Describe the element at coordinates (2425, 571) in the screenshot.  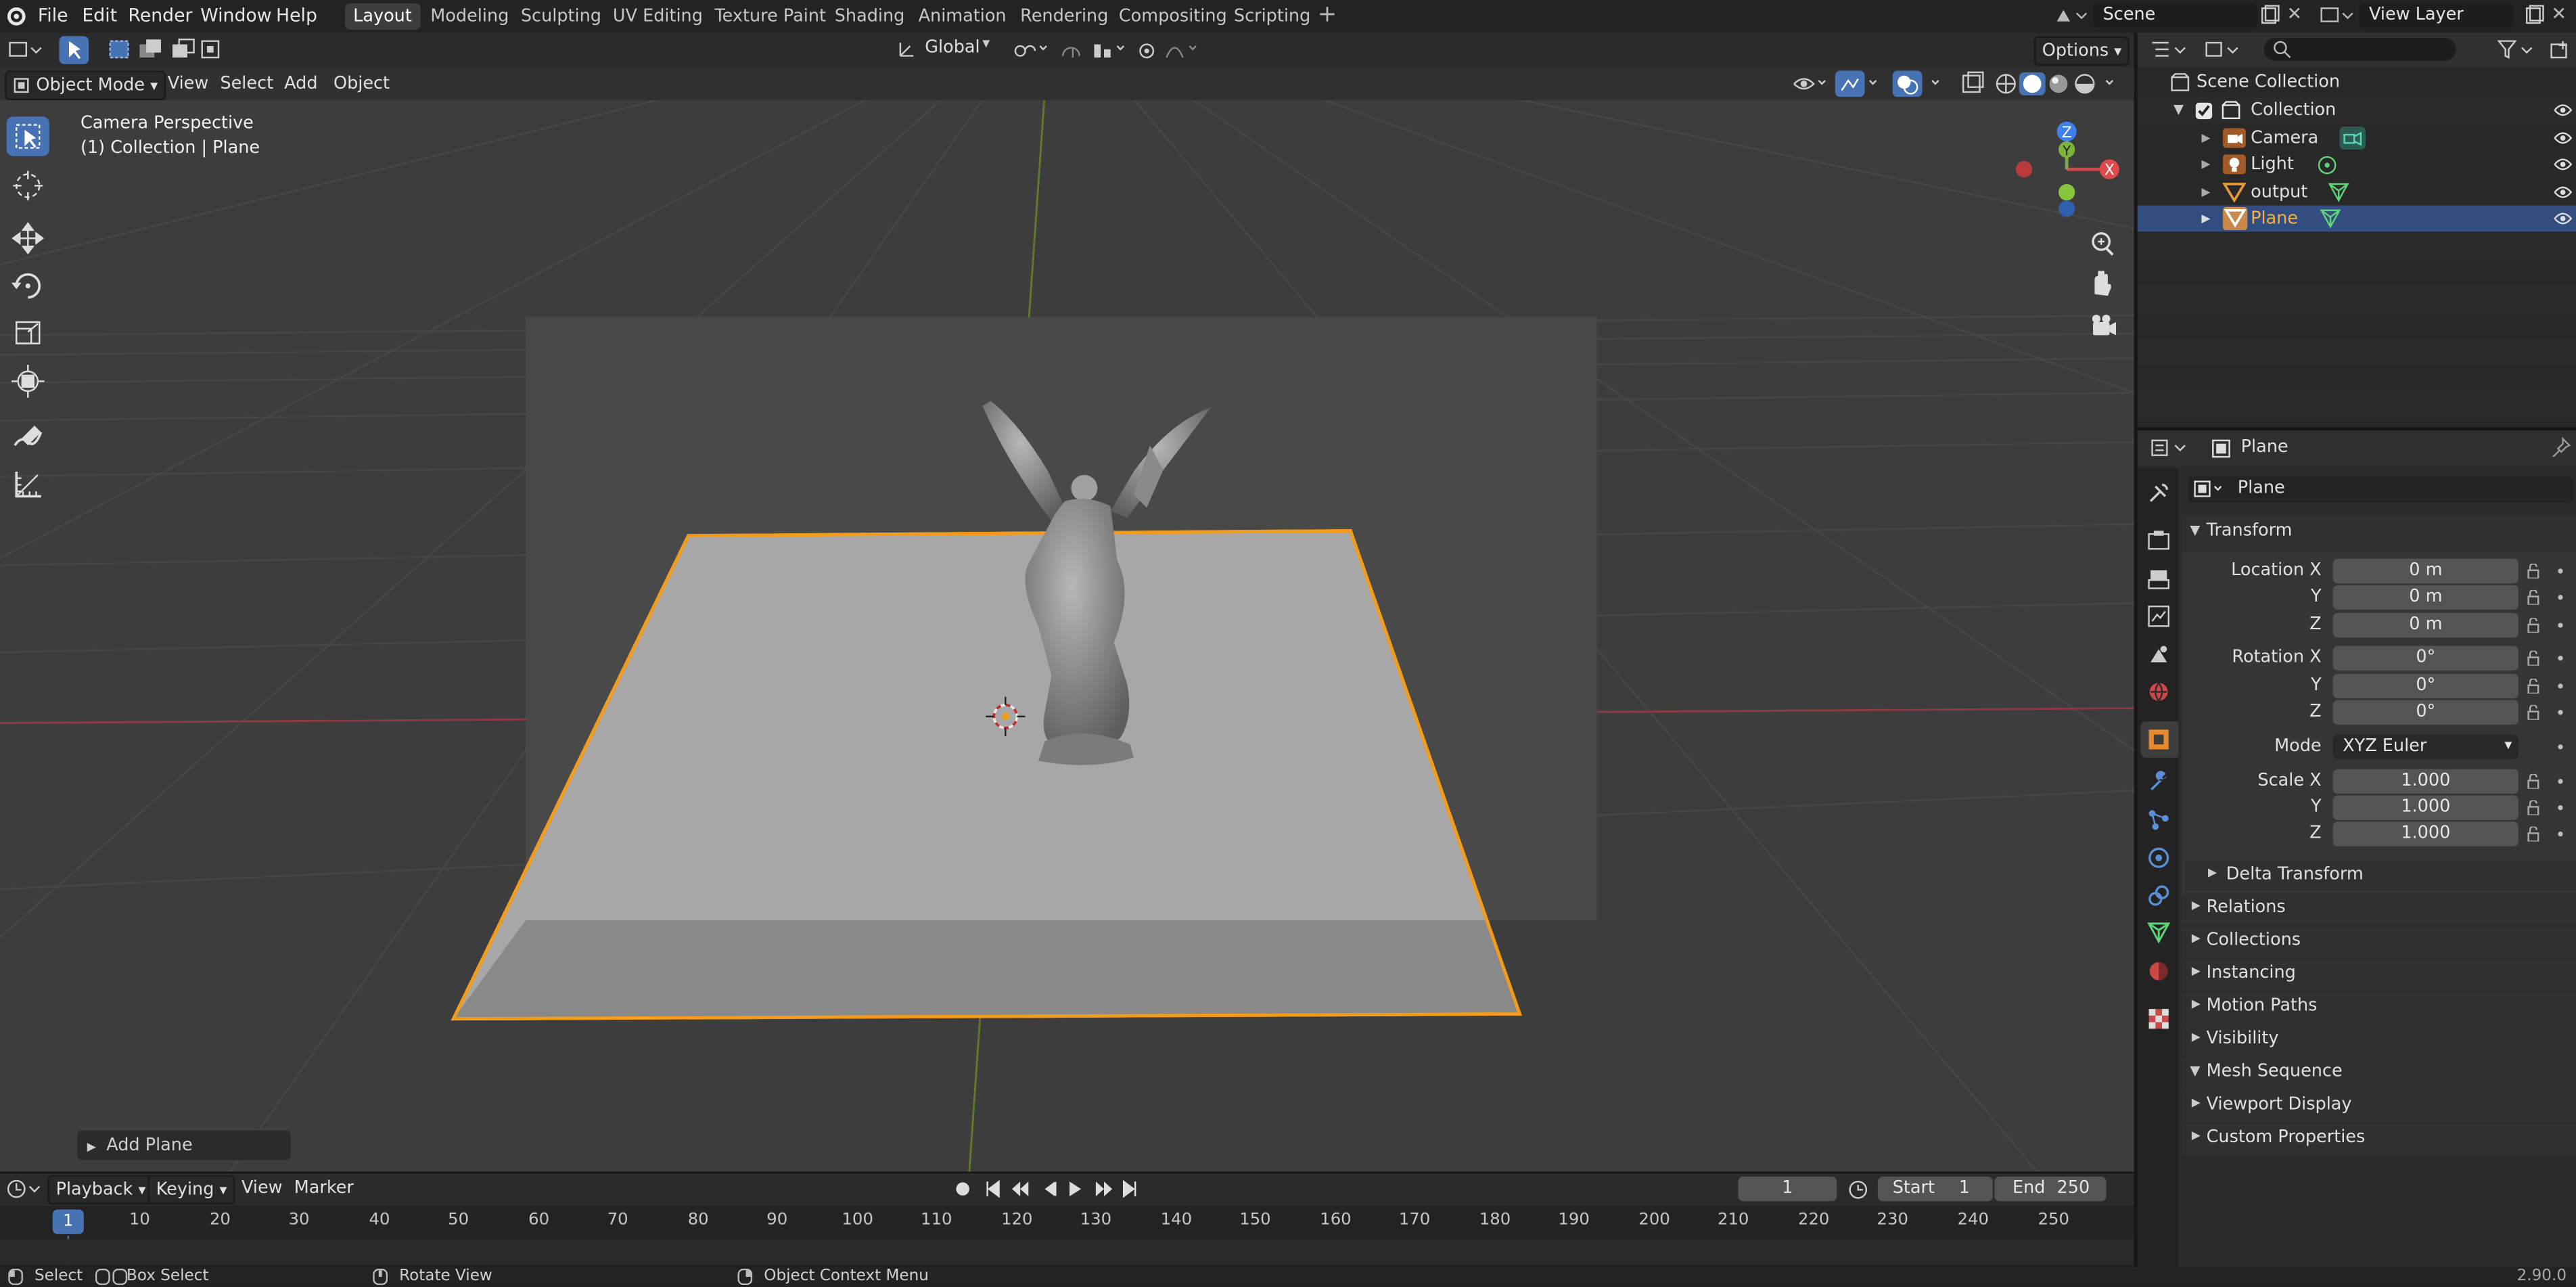
I see `location-x-field: 0 m` at that location.